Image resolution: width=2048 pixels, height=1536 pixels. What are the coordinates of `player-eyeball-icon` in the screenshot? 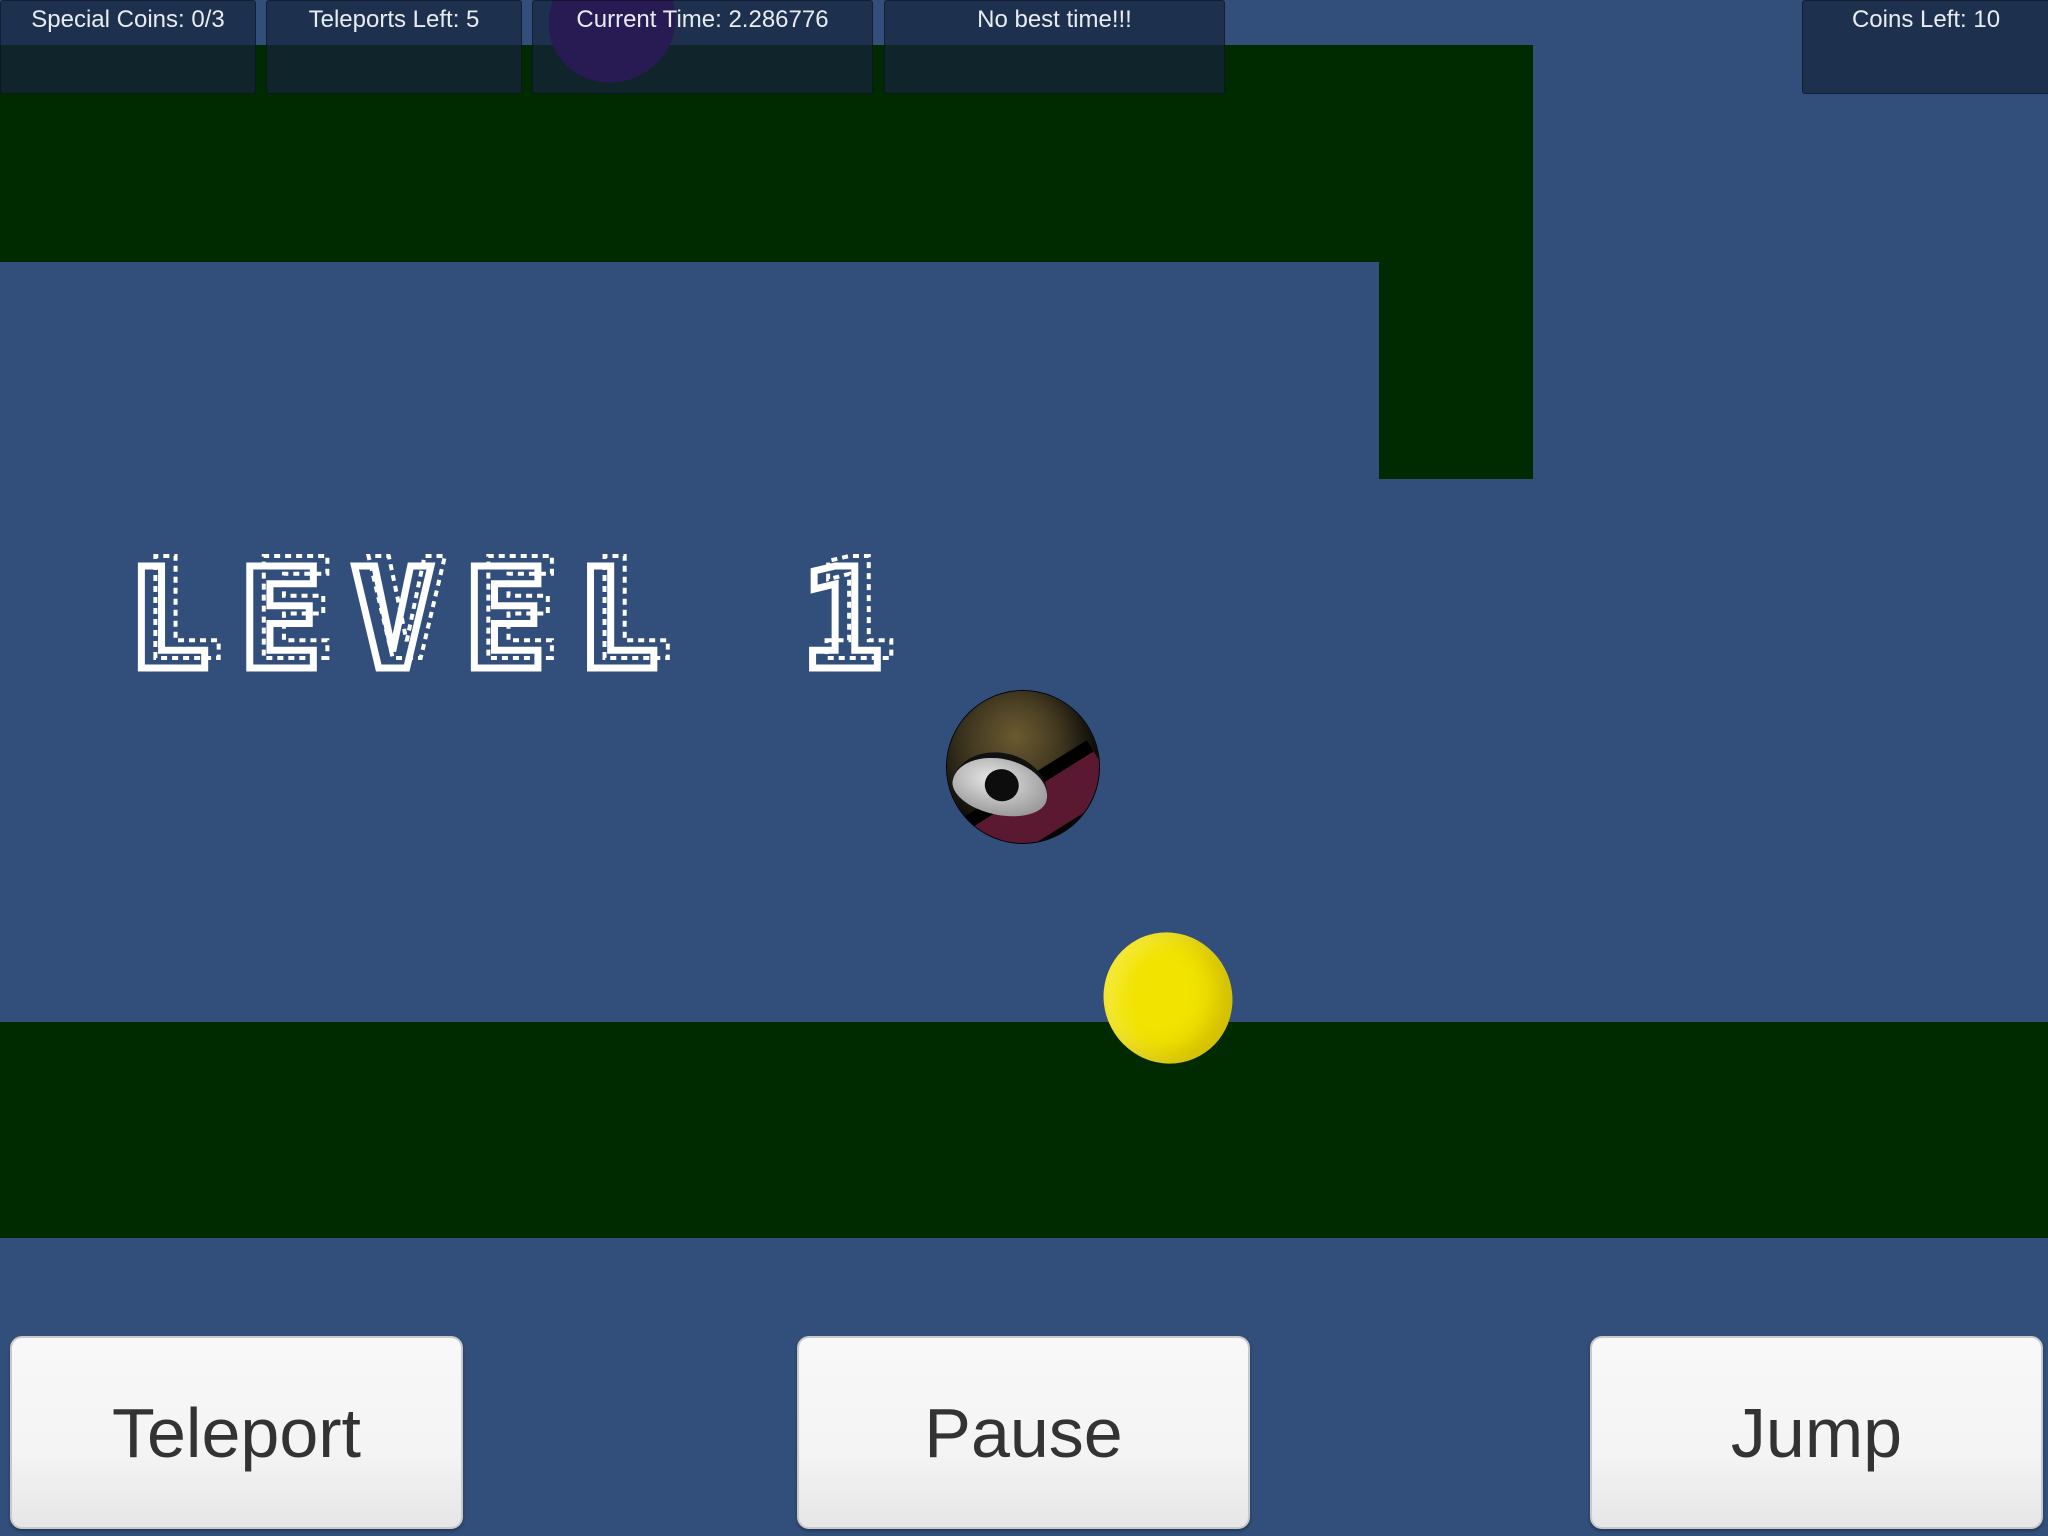 It's located at (1023, 767).